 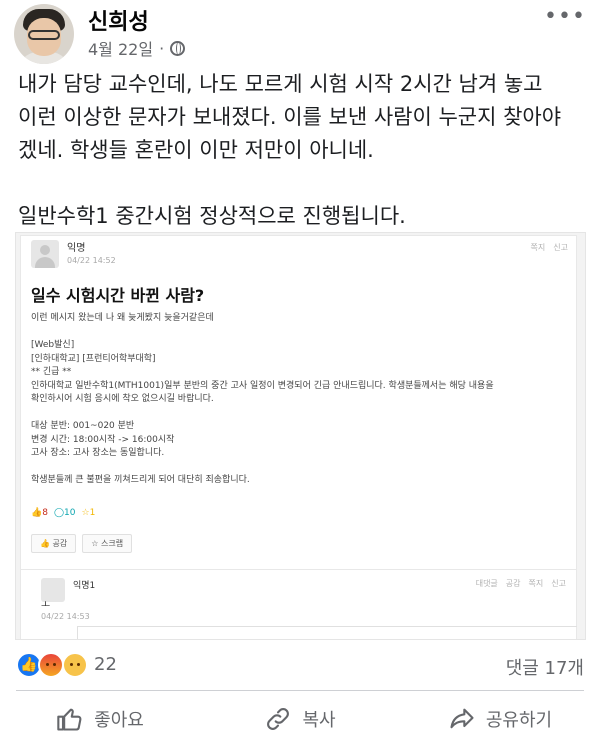 I want to click on divider, so click(x=300, y=690).